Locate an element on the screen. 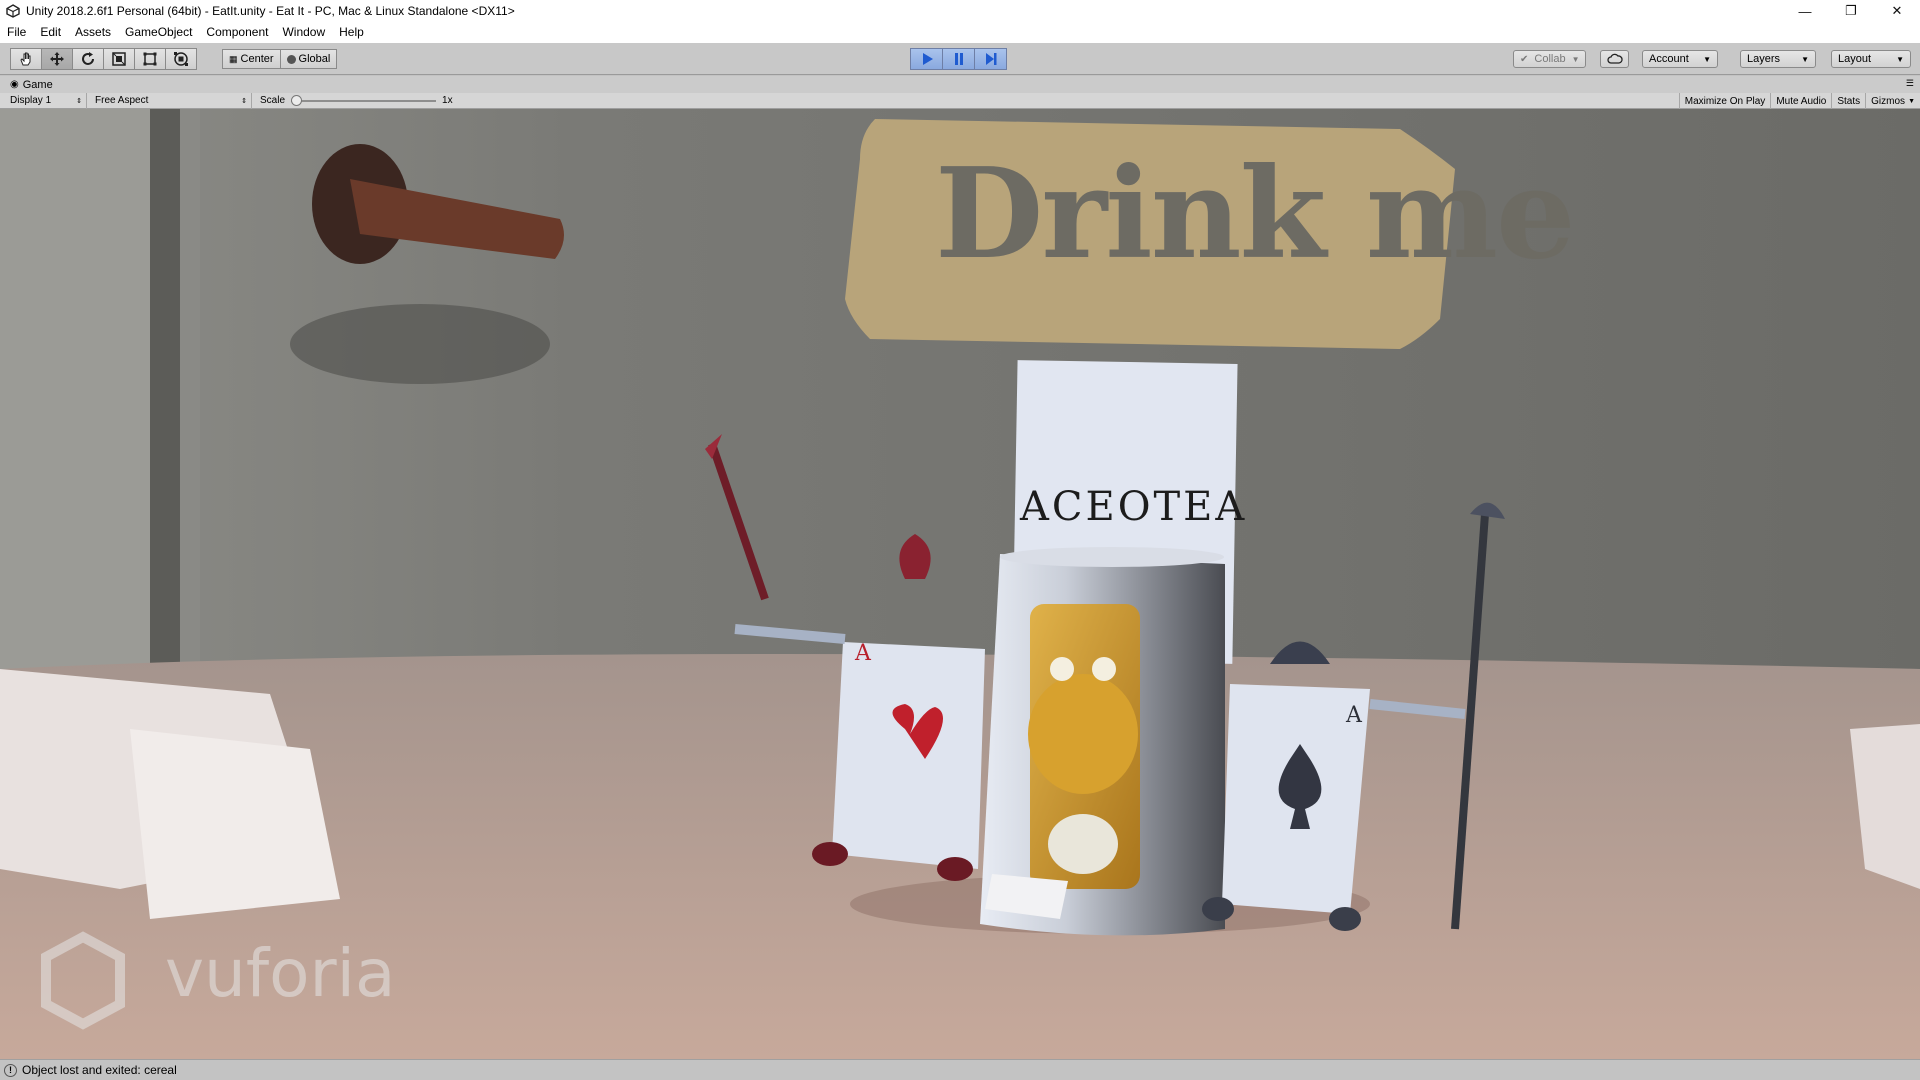  menu-component: Component is located at coordinates (237, 32).